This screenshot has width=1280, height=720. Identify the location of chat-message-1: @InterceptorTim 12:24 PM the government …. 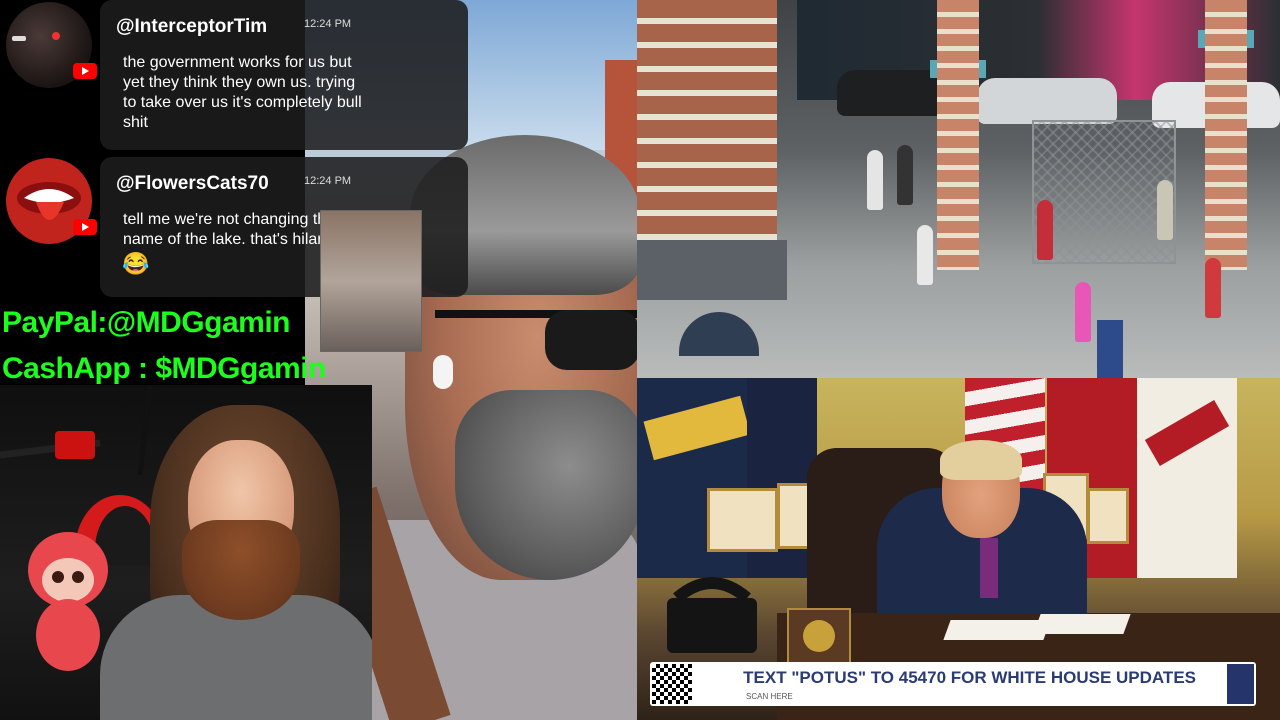
(284, 75).